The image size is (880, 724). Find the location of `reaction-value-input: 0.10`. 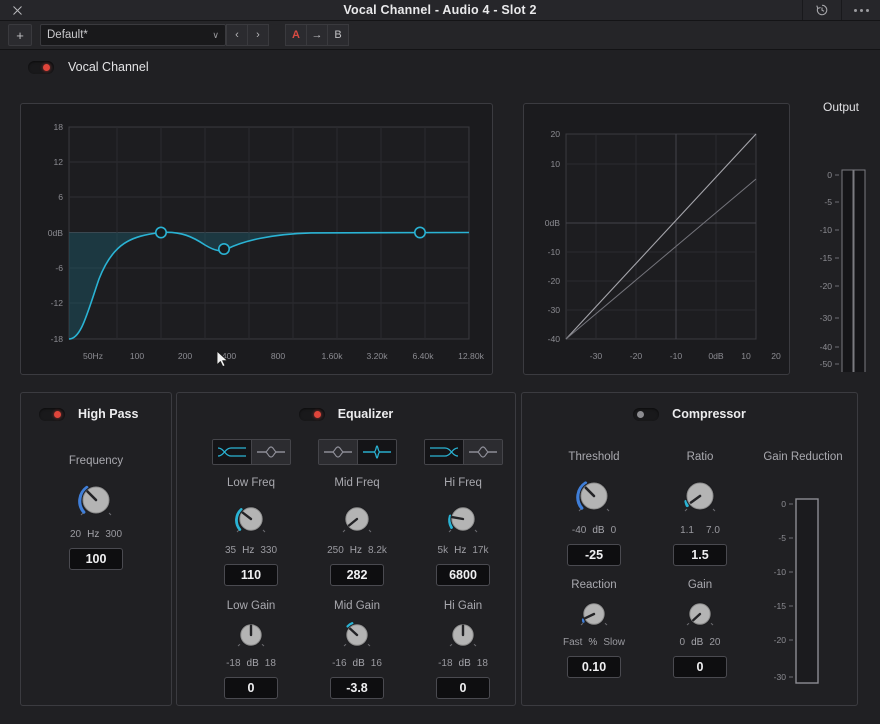

reaction-value-input: 0.10 is located at coordinates (594, 667).